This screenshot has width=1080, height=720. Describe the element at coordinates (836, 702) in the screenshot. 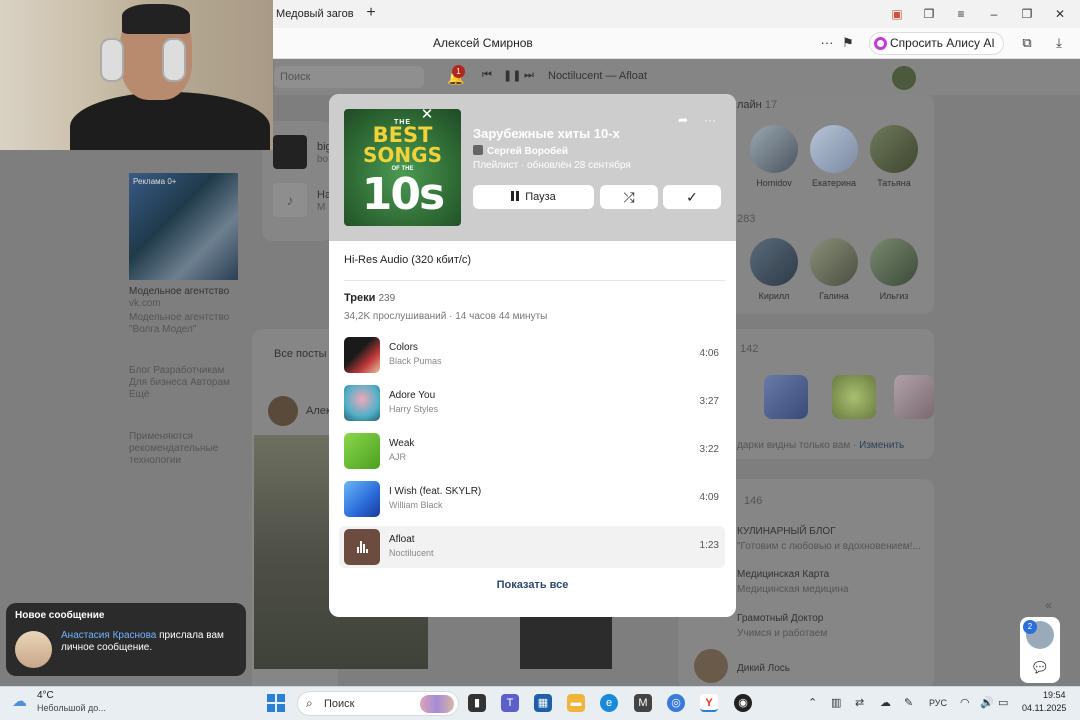

I see `chart-tray-icon: ▥` at that location.